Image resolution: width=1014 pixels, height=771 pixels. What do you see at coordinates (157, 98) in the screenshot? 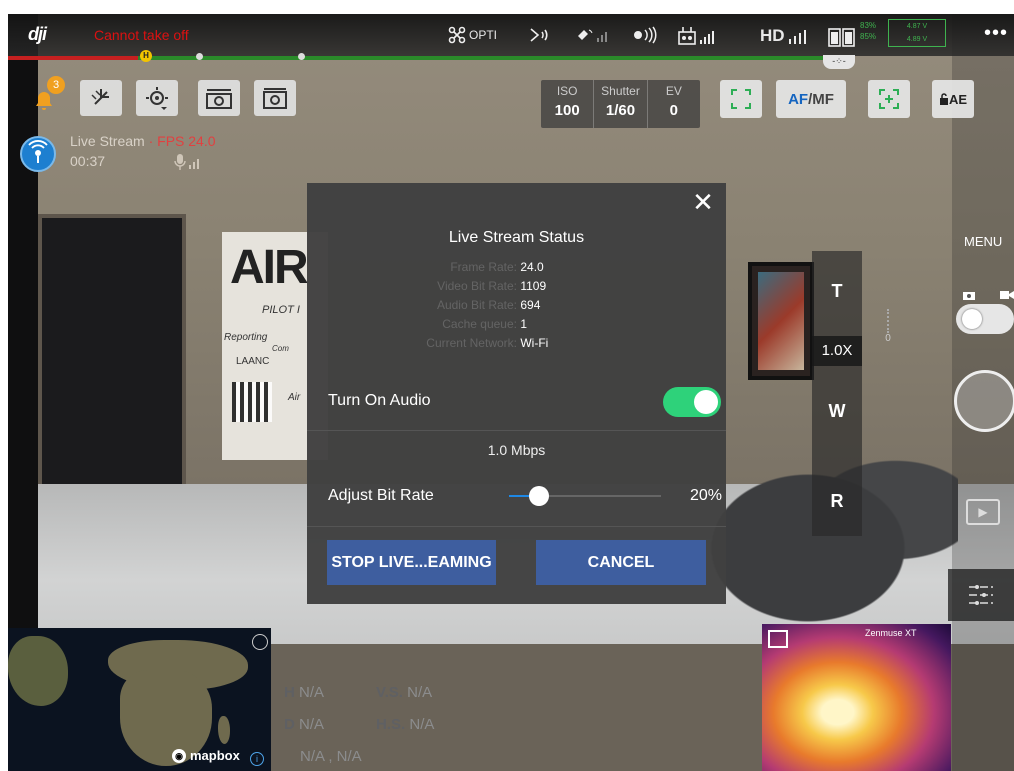
I see `gimbal-mode-button` at bounding box center [157, 98].